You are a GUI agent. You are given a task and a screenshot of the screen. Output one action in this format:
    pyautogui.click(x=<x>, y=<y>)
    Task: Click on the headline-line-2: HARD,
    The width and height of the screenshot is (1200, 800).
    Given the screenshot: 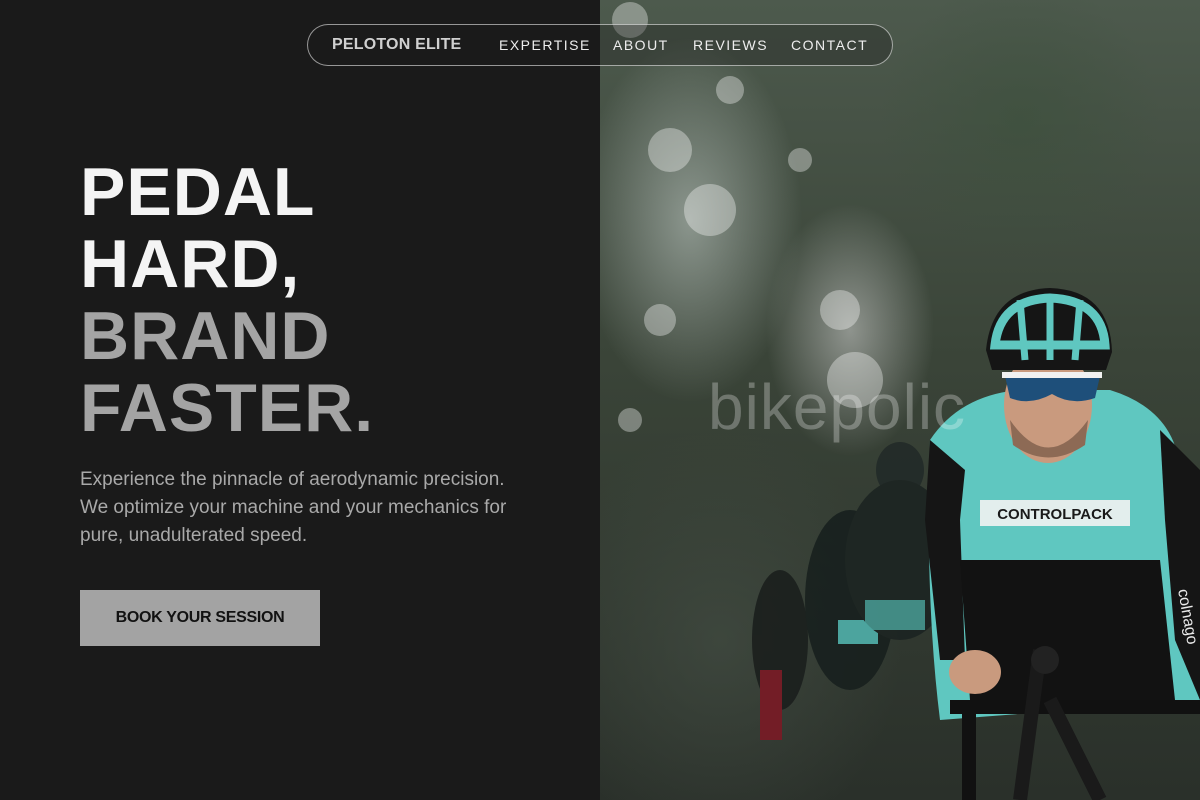 What is the action you would take?
    pyautogui.click(x=190, y=264)
    